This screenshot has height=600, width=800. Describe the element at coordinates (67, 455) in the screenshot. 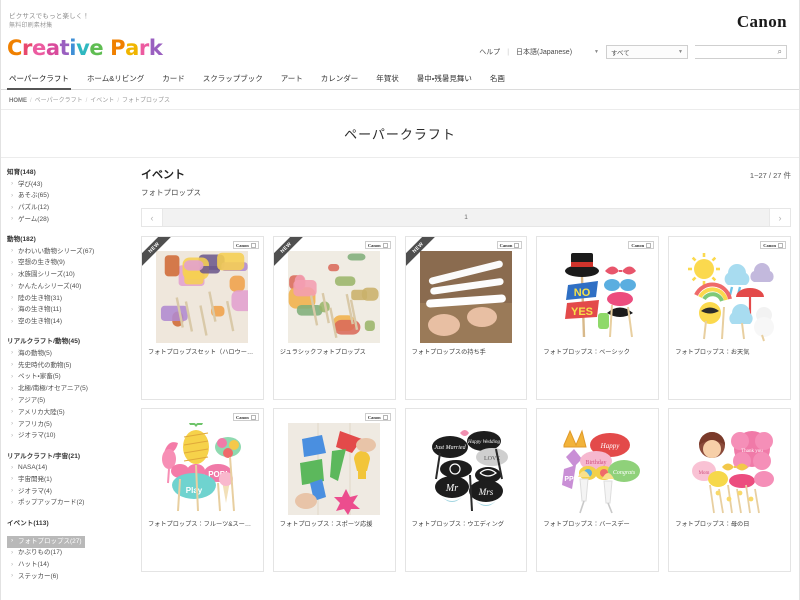

I see `sidebar-group-heading: リアルクラフト/宇宙(21)` at that location.